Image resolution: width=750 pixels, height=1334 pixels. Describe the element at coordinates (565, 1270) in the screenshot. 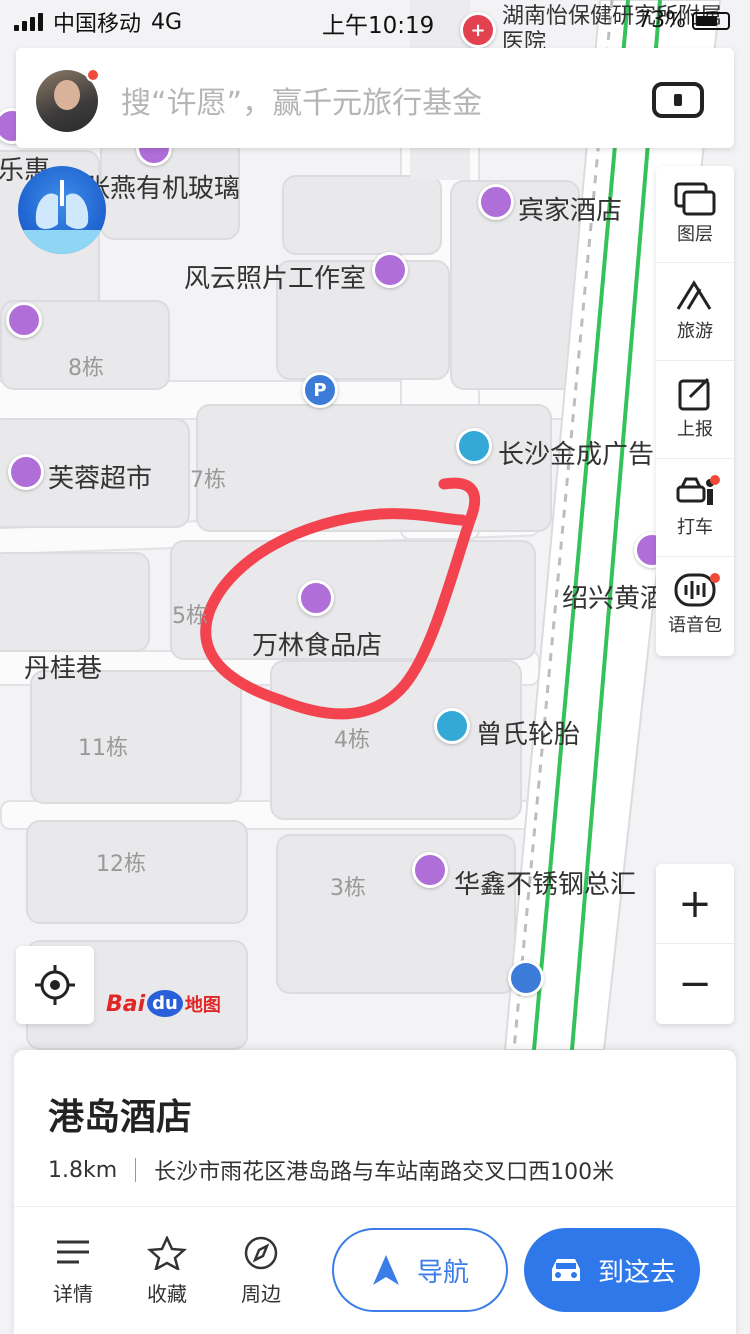

I see `car-icon` at that location.